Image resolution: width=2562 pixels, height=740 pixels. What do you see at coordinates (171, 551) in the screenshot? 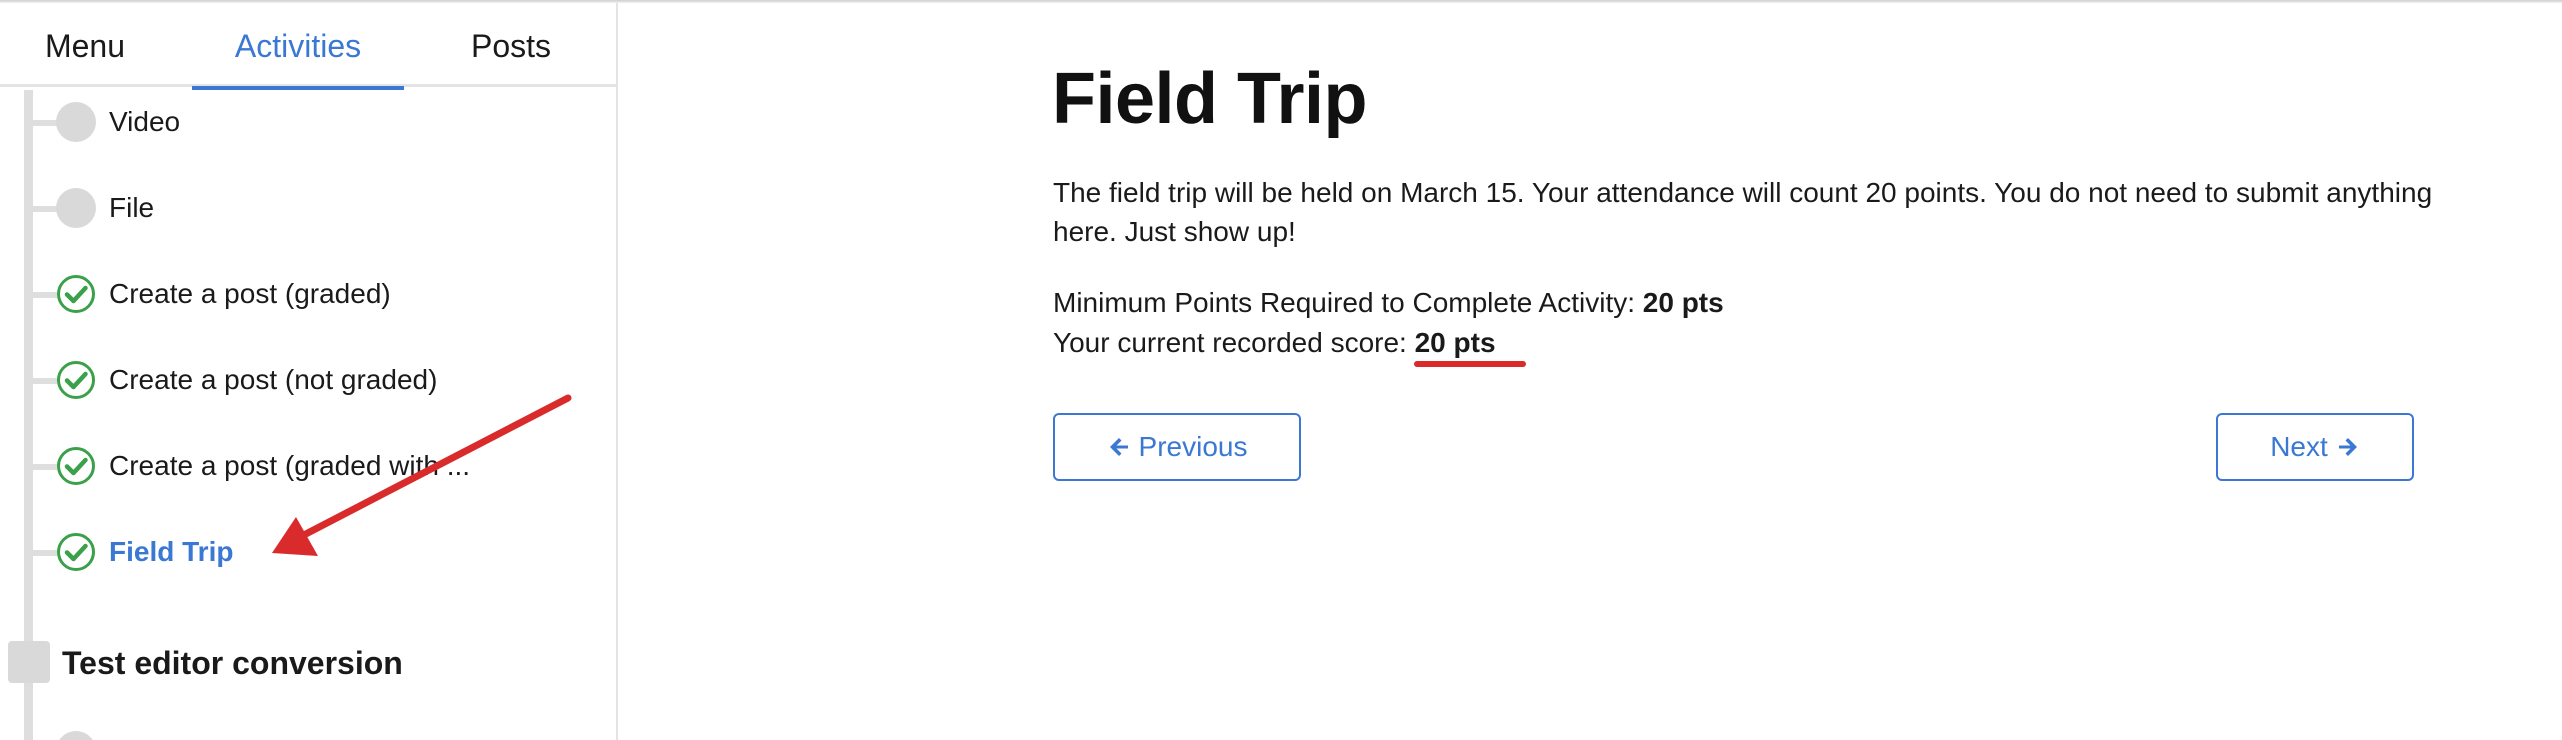
I see `activity-label: Field Trip` at bounding box center [171, 551].